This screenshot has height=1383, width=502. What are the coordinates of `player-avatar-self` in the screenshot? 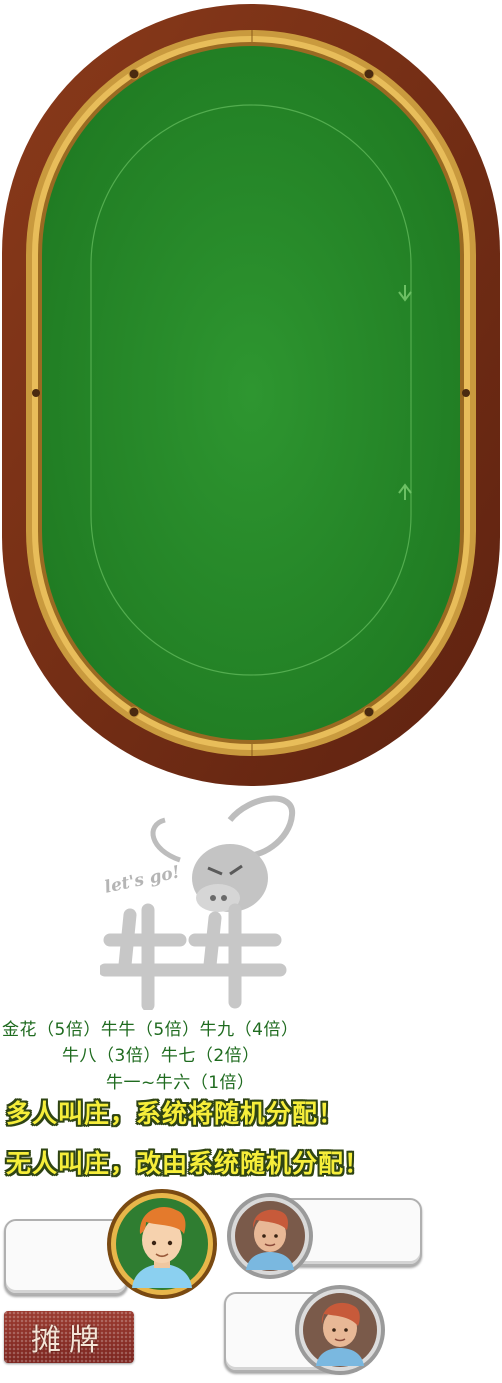 It's located at (162, 1244).